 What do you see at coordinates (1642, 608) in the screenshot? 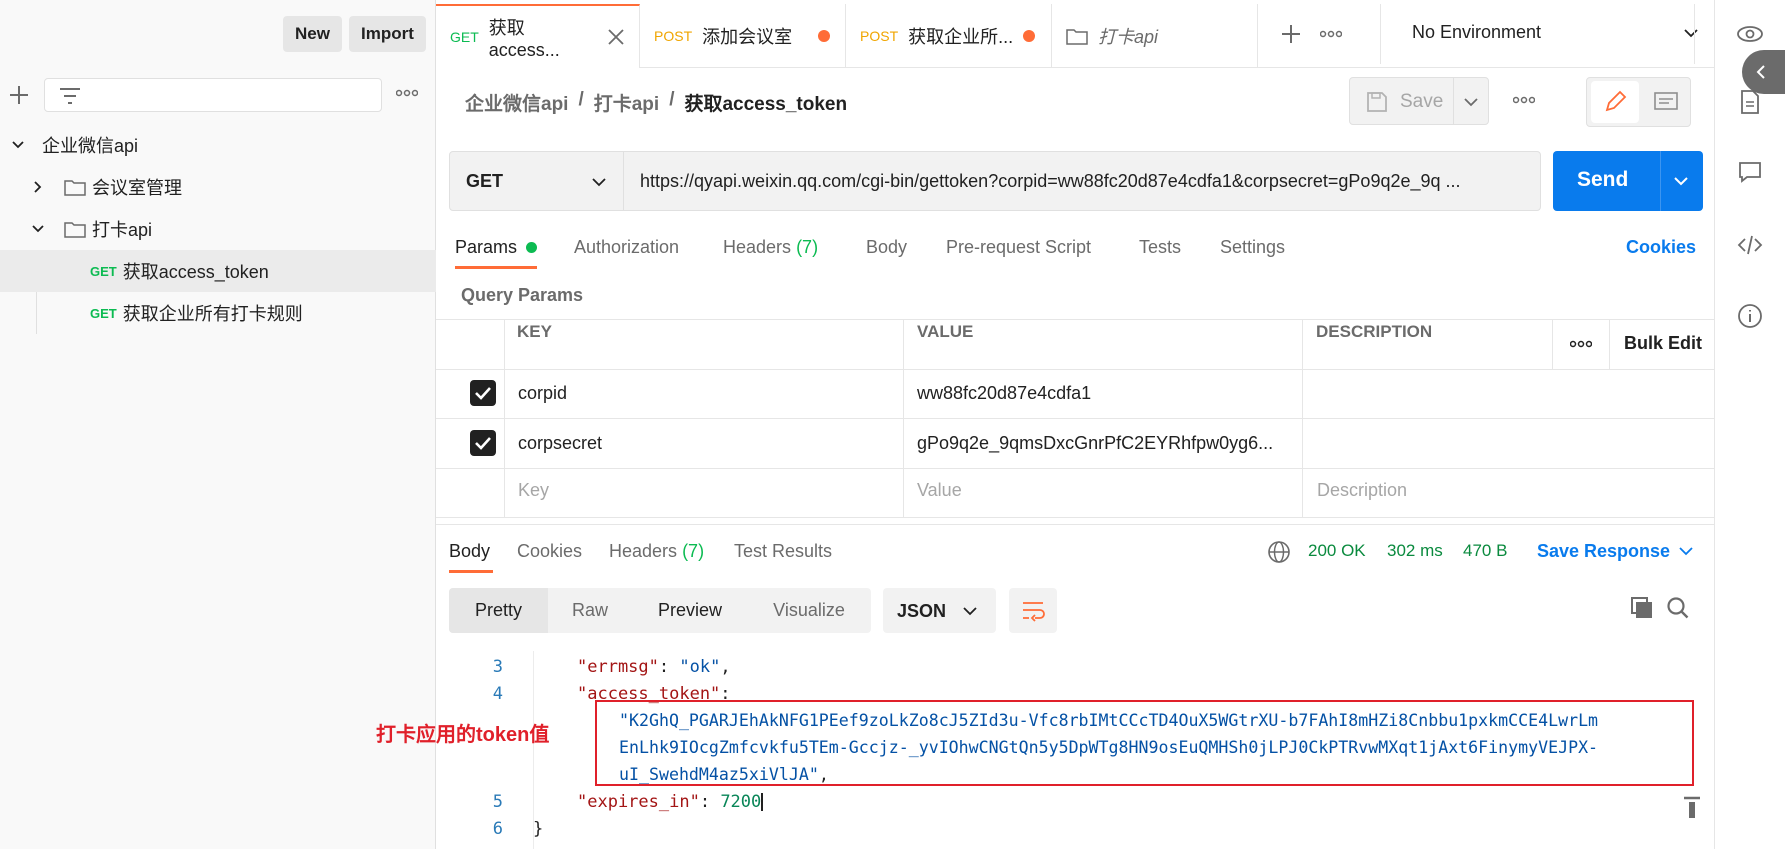
I see `copy-icon` at bounding box center [1642, 608].